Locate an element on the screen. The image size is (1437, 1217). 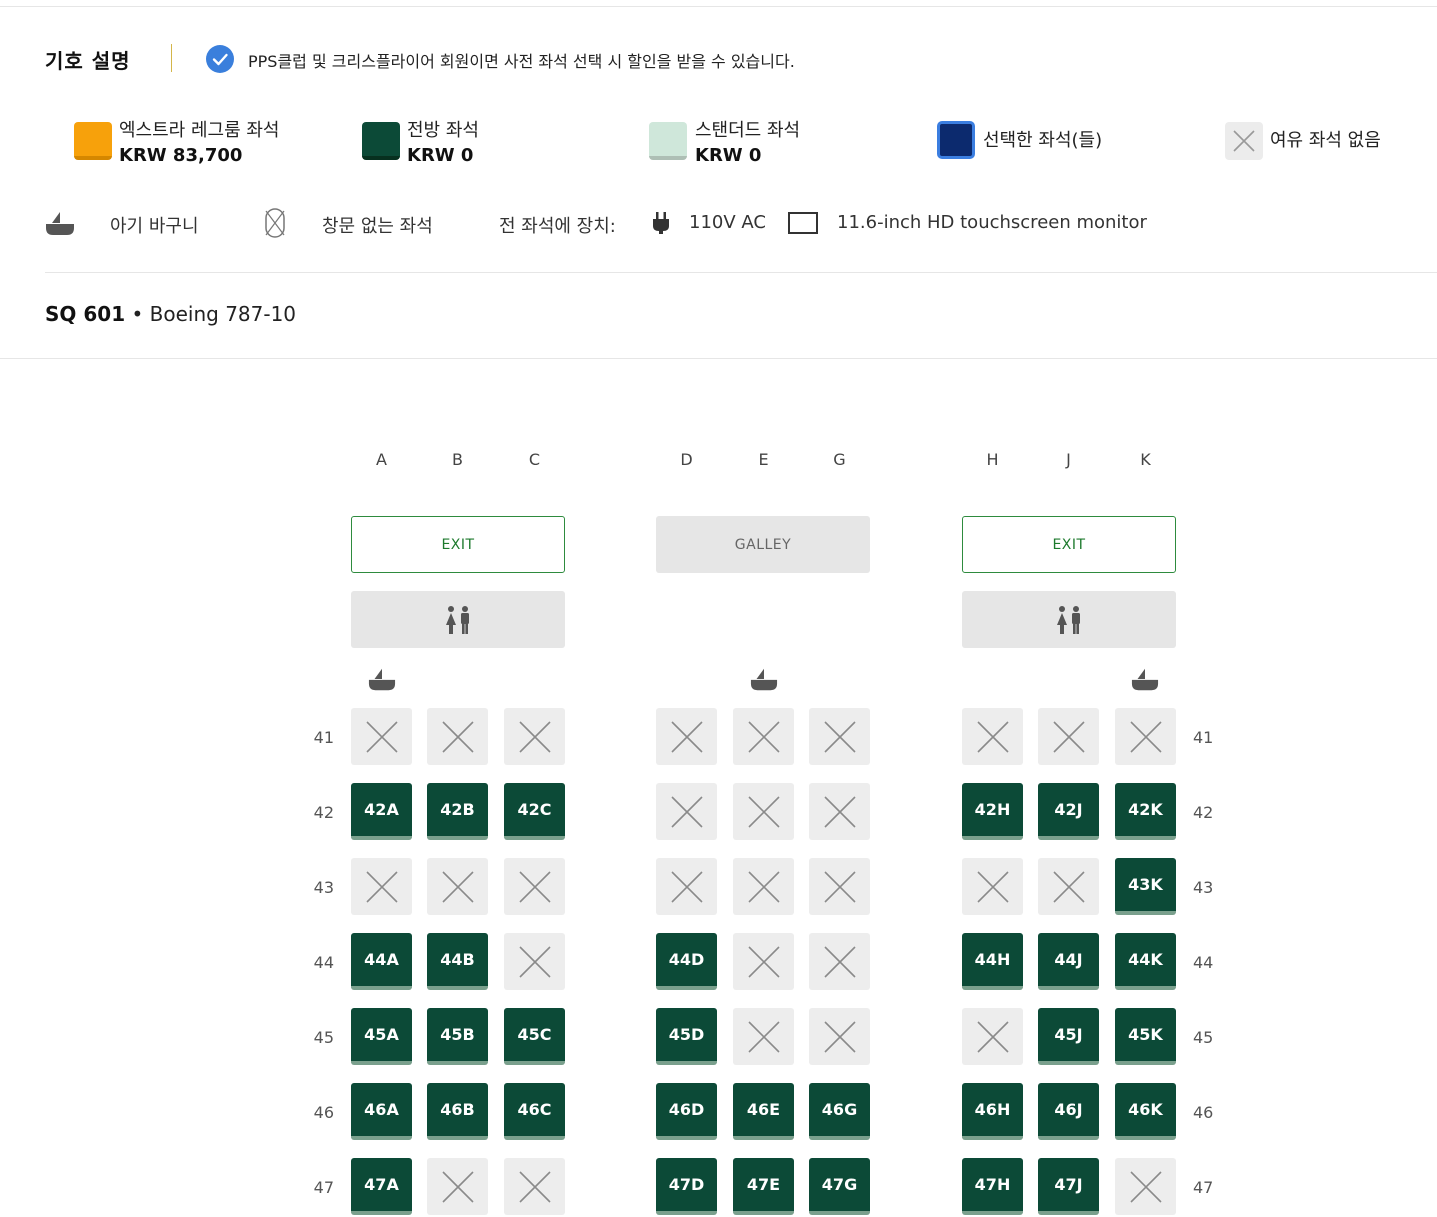
aircraft-type: Boeing 787-10 is located at coordinates (223, 314).